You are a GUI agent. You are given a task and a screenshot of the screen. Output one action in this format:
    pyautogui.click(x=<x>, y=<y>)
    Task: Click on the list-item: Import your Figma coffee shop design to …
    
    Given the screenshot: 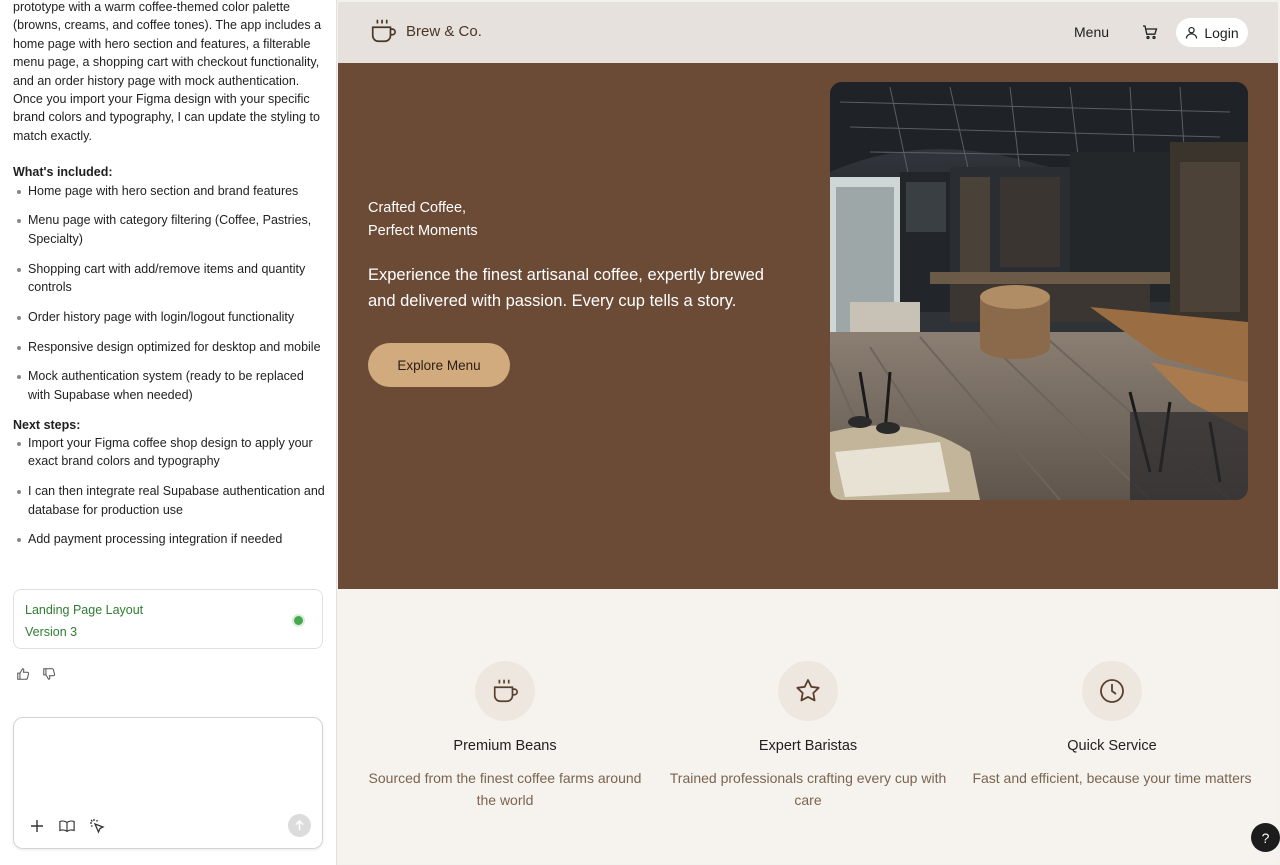 What is the action you would take?
    pyautogui.click(x=169, y=452)
    